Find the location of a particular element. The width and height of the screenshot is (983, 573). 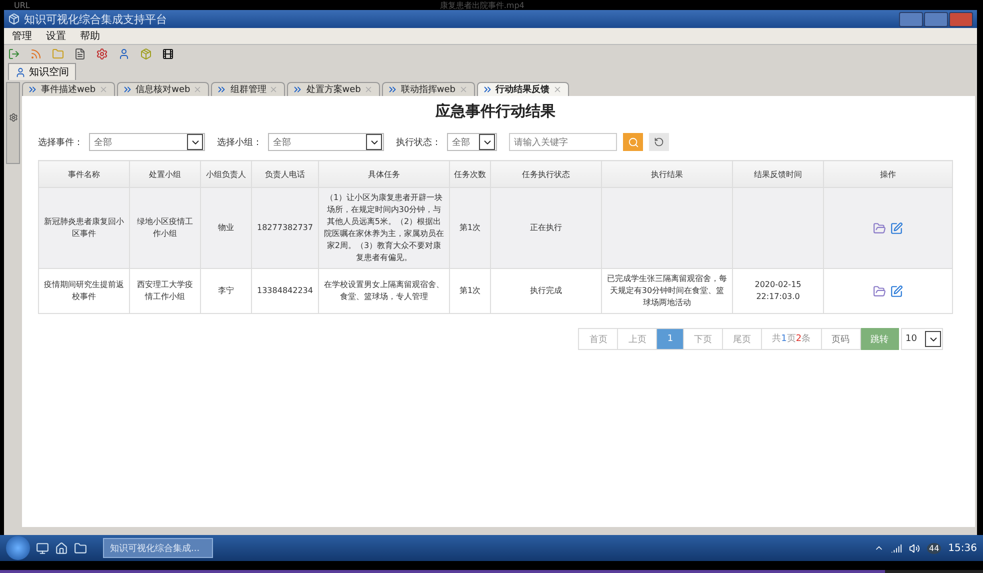

video-file-name: 康复患者出院事件.mp4 is located at coordinates (482, 5).